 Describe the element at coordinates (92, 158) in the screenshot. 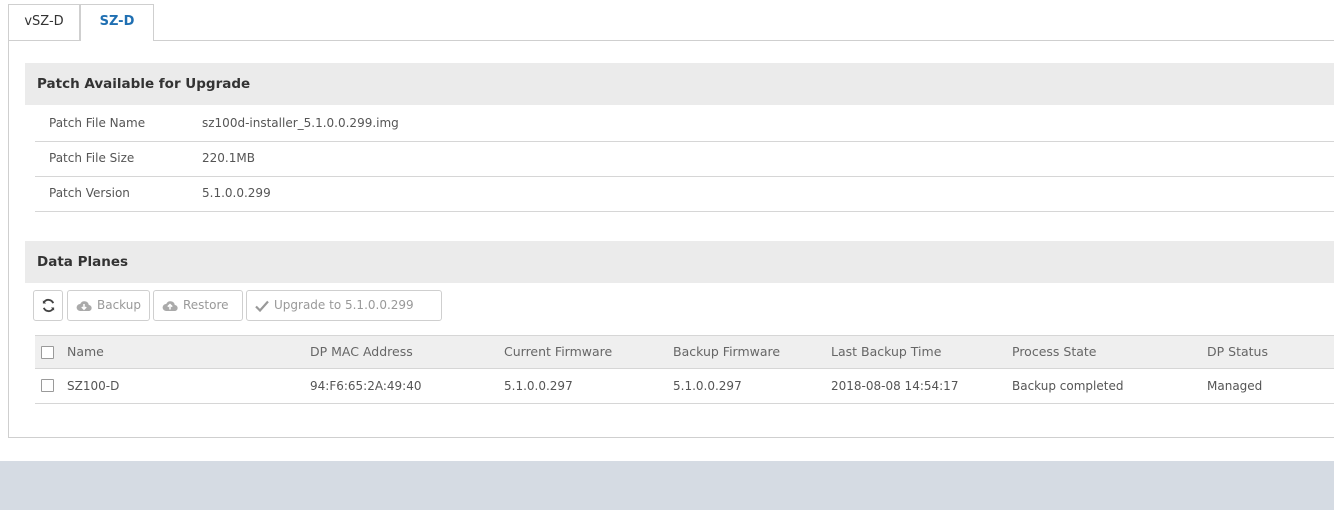

I see `patch-file-size-label: Patch File Size` at that location.